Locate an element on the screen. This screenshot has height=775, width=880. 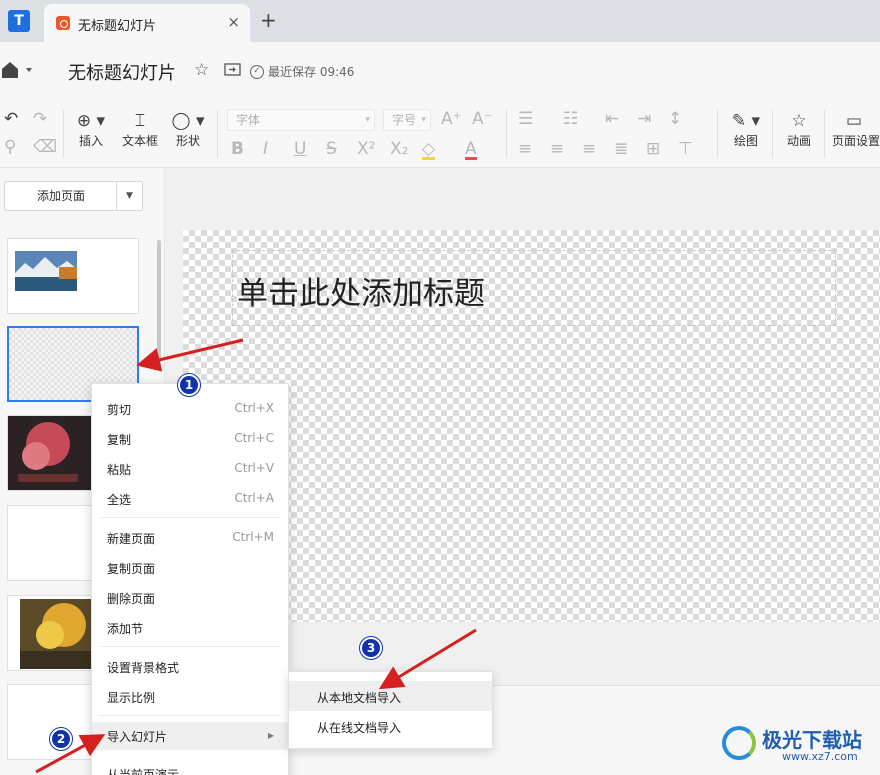
import-submenu: 从本地文档导入 从在线文档导入 is located at coordinates (390, 710).